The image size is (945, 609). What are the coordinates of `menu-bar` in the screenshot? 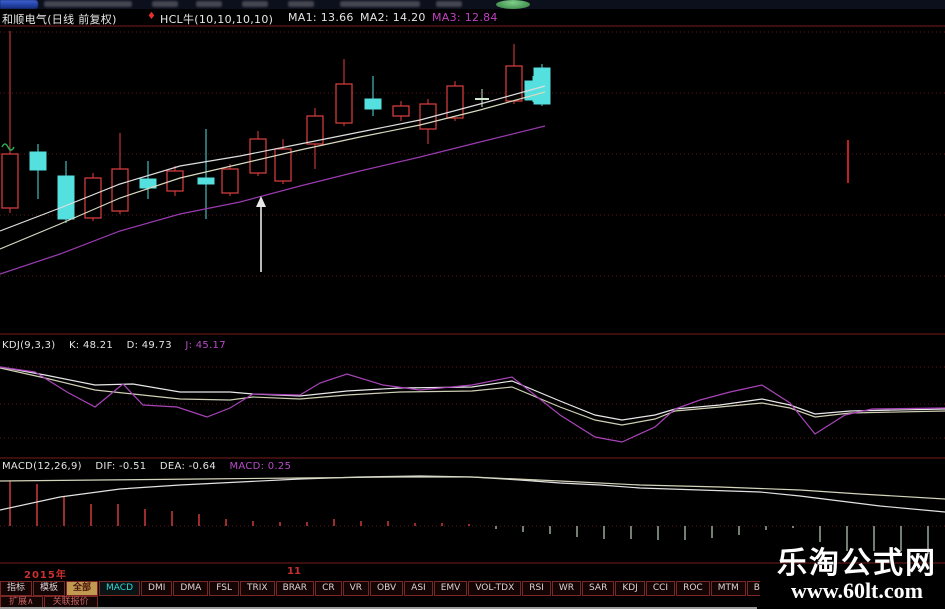 It's located at (472, 4).